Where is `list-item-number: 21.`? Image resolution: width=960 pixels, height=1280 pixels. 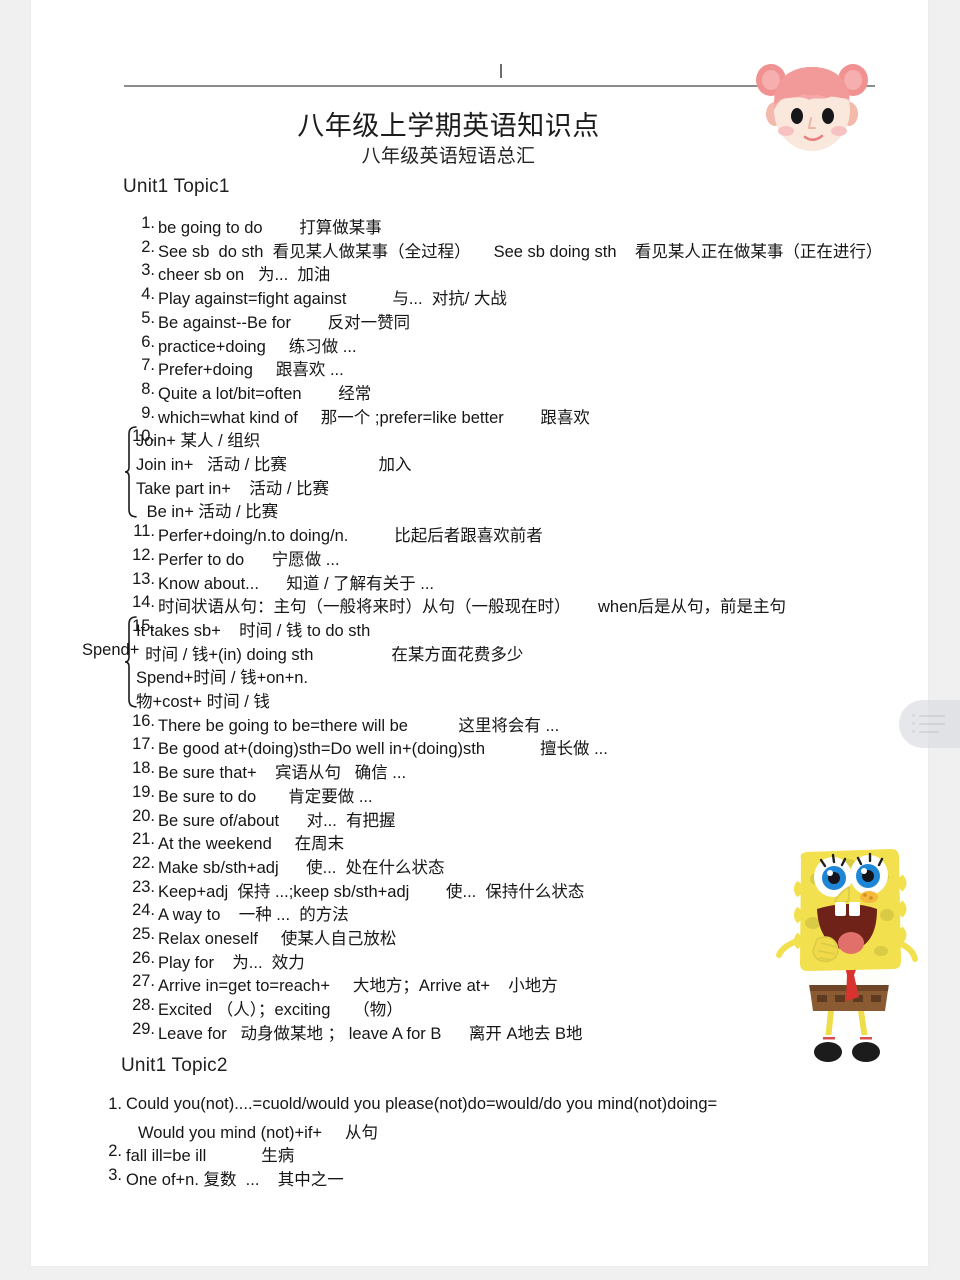
list-item-number: 21. is located at coordinates (143, 839).